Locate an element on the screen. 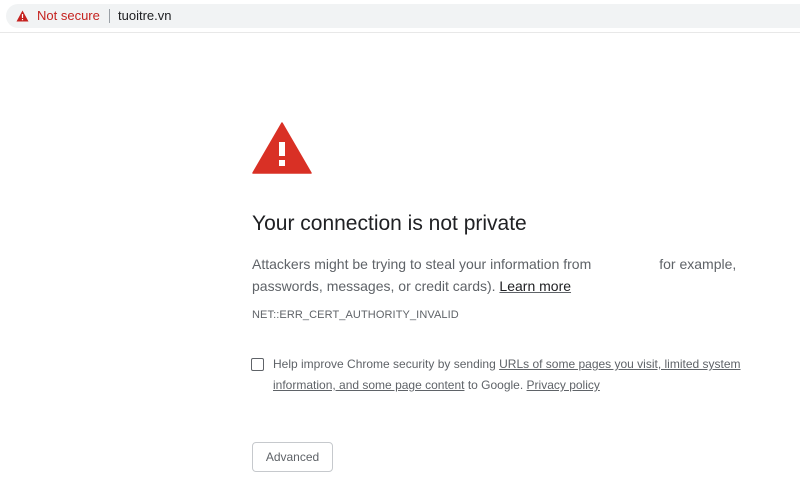 This screenshot has height=481, width=800. help-middle: to Google. is located at coordinates (495, 385).